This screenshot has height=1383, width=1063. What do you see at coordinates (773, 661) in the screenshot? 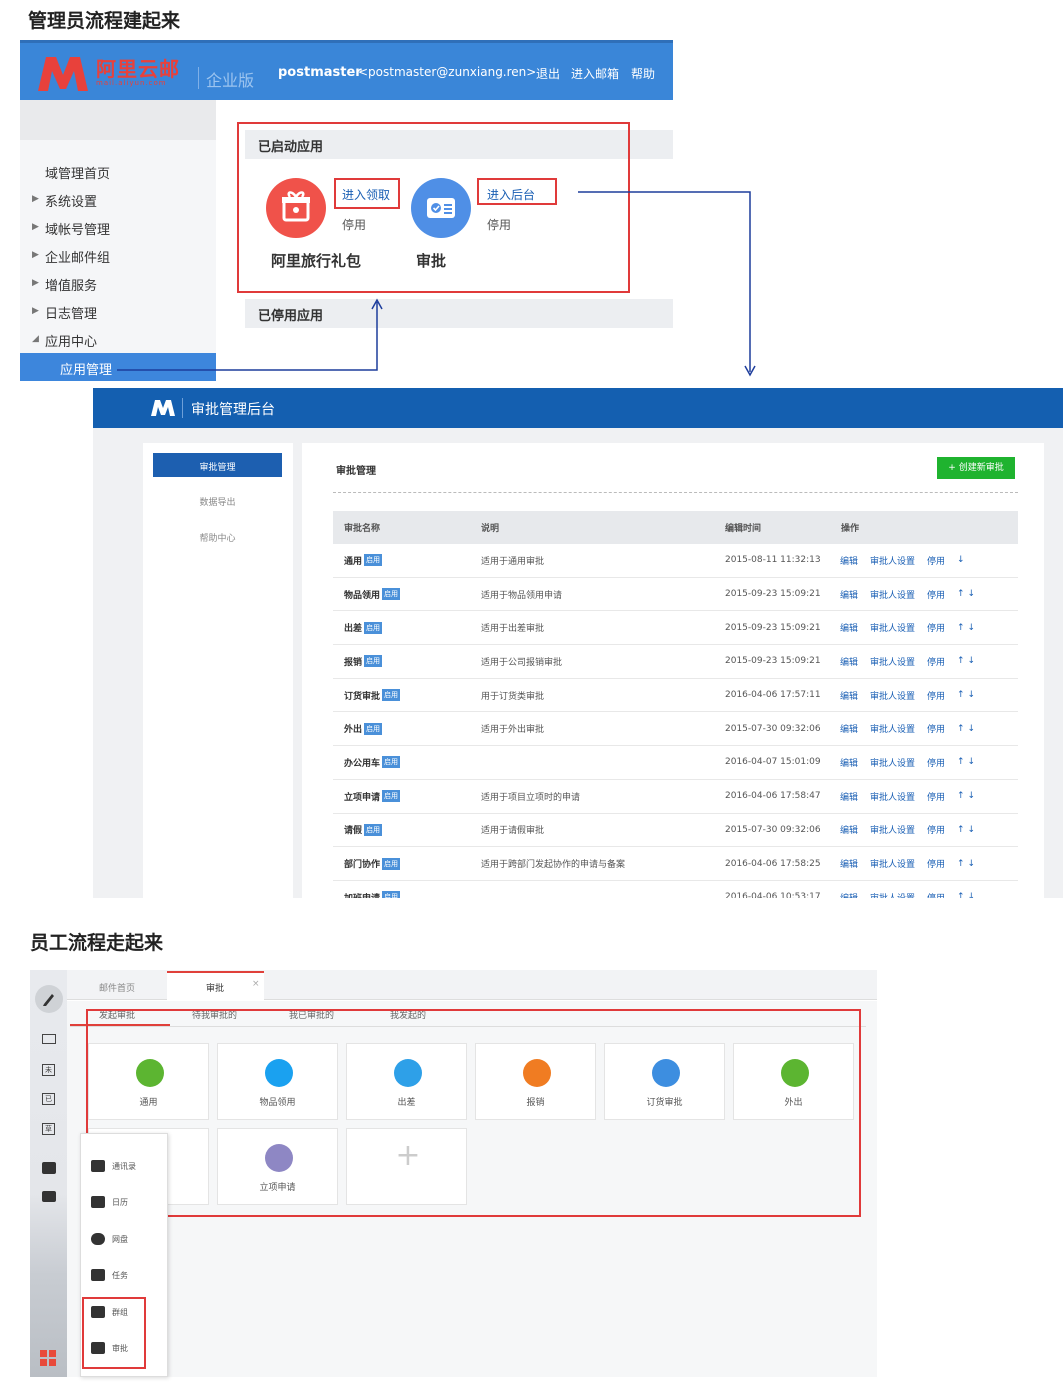
I see `approval-time: 2015-09-23 15:09:21` at bounding box center [773, 661].